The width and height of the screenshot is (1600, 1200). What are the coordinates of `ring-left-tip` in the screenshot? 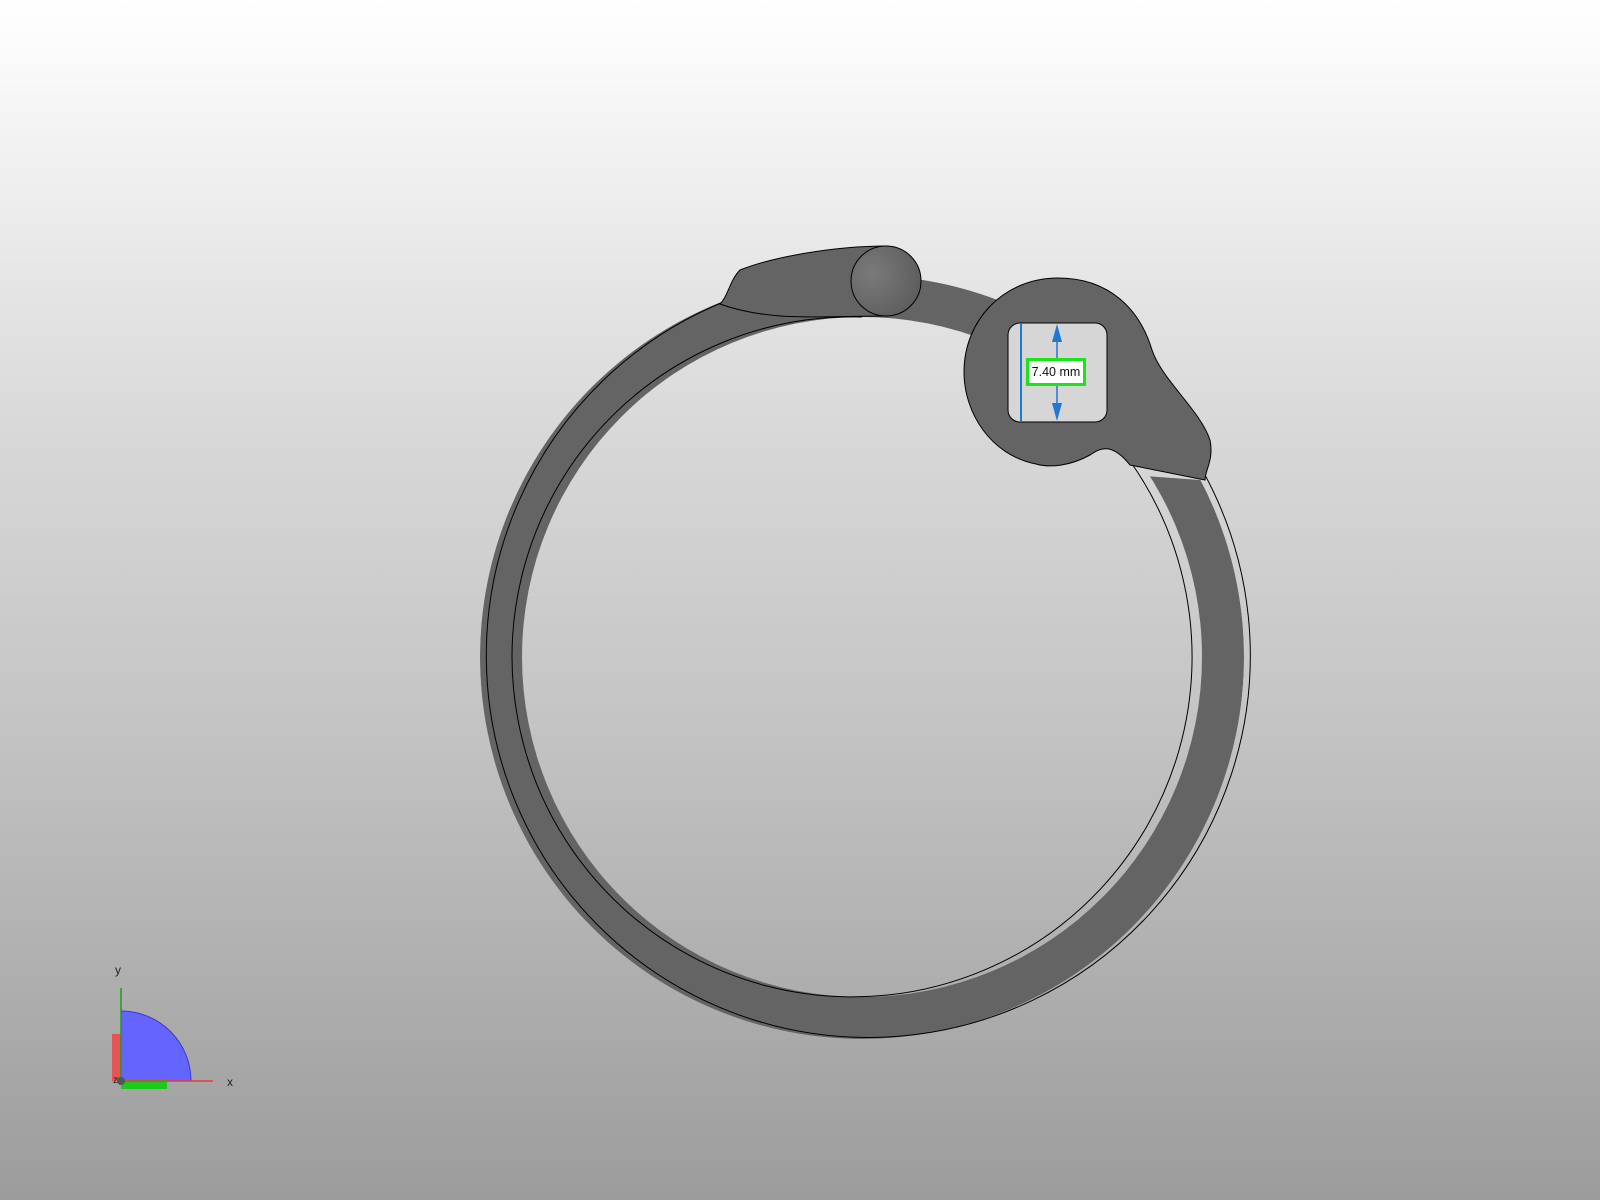 It's located at (820, 281).